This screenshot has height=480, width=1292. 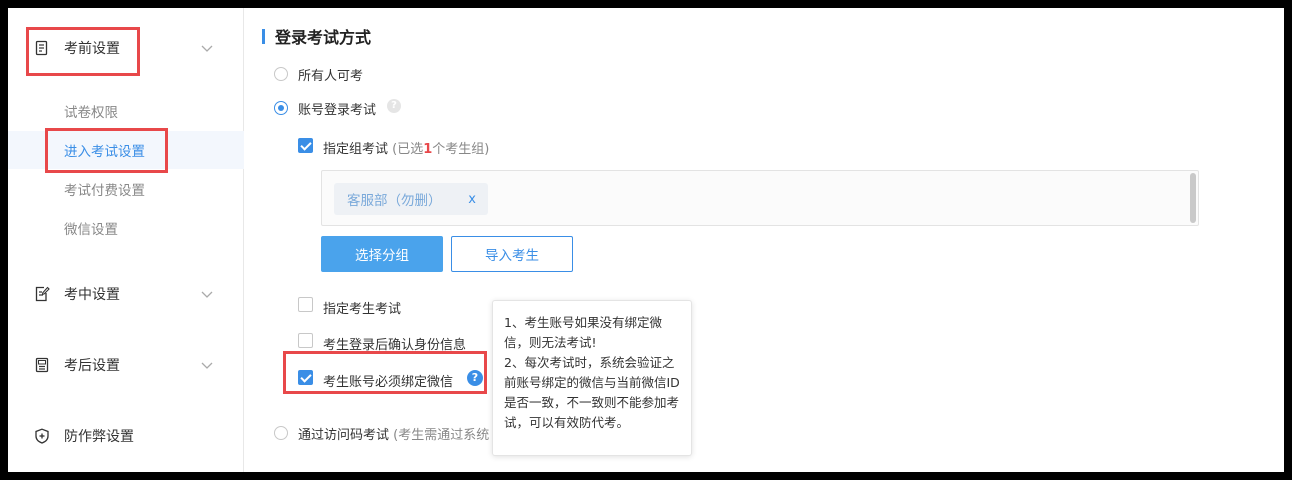 What do you see at coordinates (281, 108) in the screenshot?
I see `radio-account-login` at bounding box center [281, 108].